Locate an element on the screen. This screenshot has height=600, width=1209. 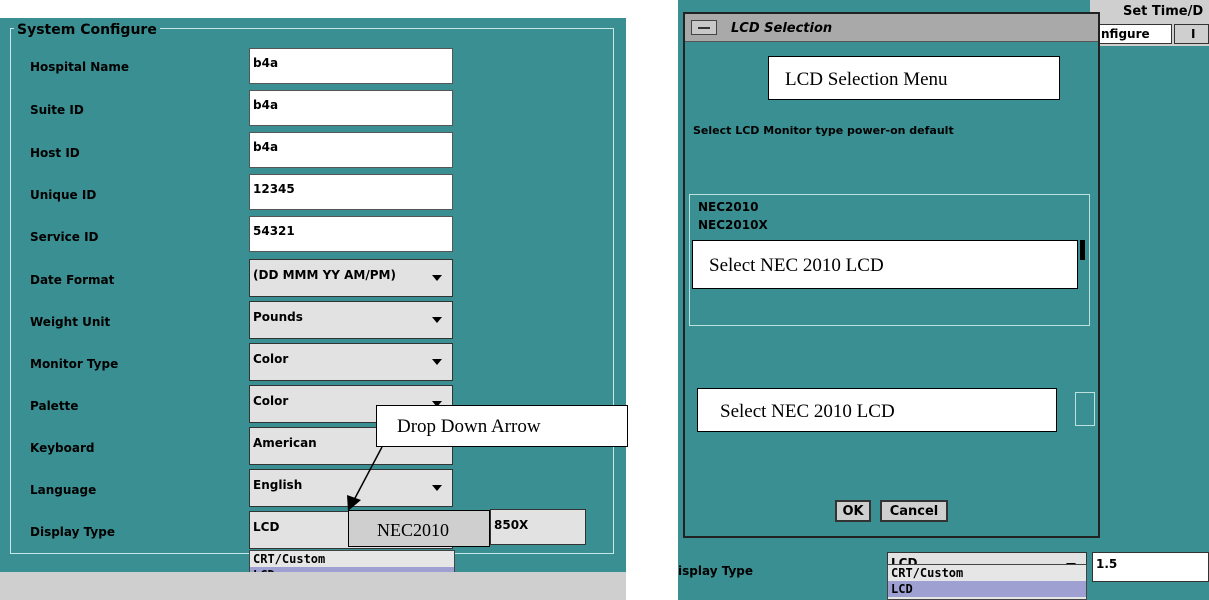
monitor-type-dropdown: Color is located at coordinates (351, 362).